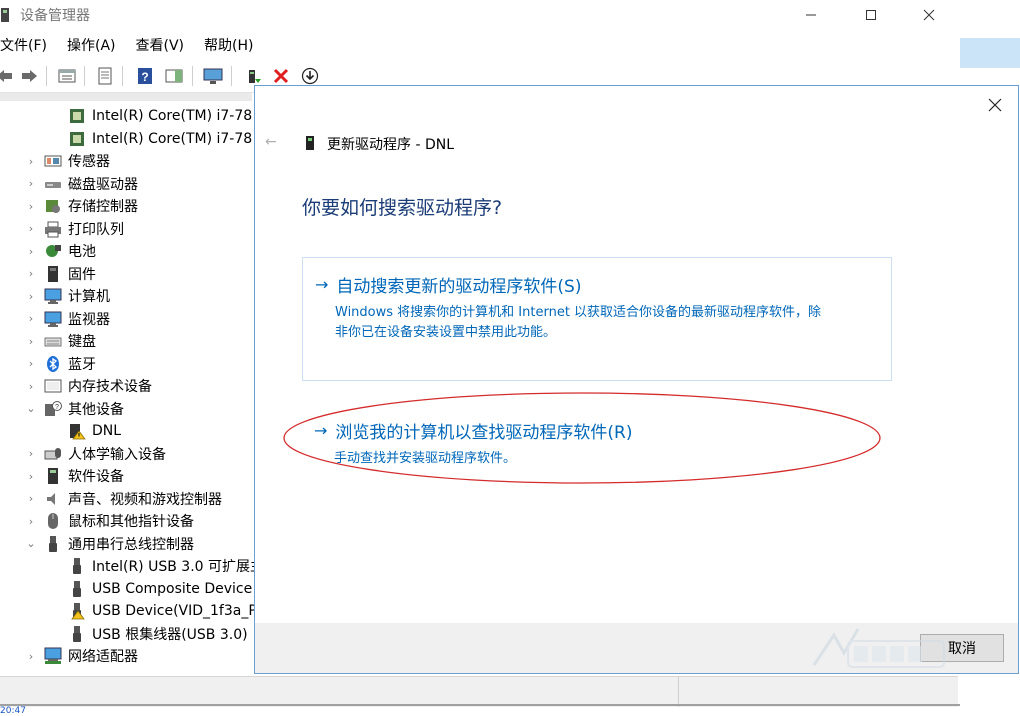 Image resolution: width=1020 pixels, height=716 pixels. I want to click on back-button, so click(7, 76).